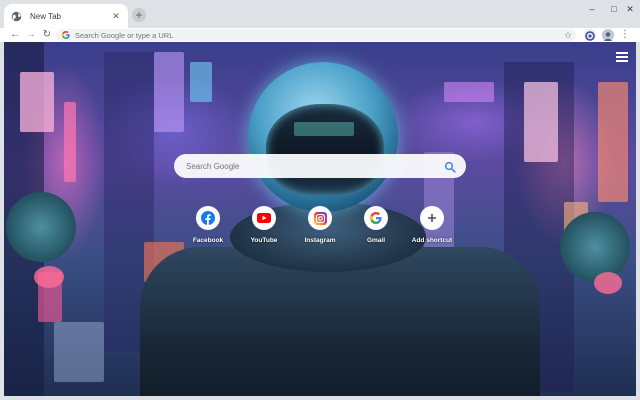  I want to click on instagram-icon, so click(320, 218).